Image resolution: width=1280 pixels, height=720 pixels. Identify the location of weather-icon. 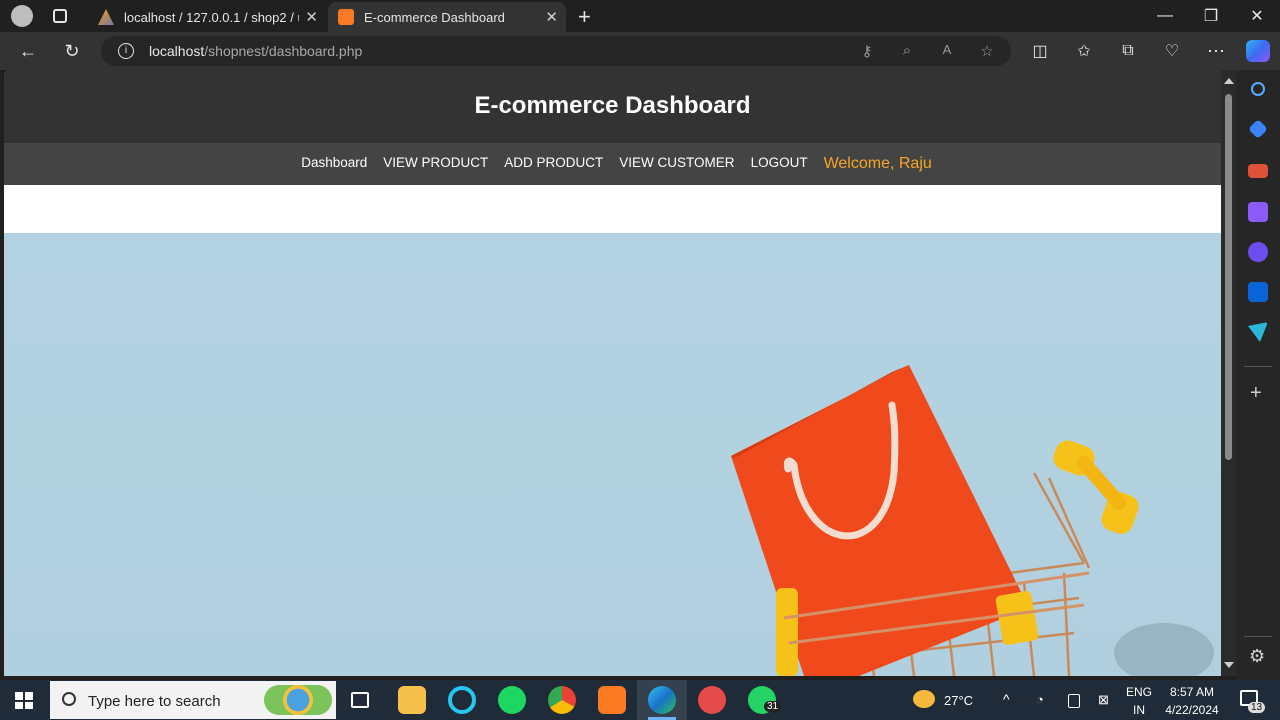
(924, 699).